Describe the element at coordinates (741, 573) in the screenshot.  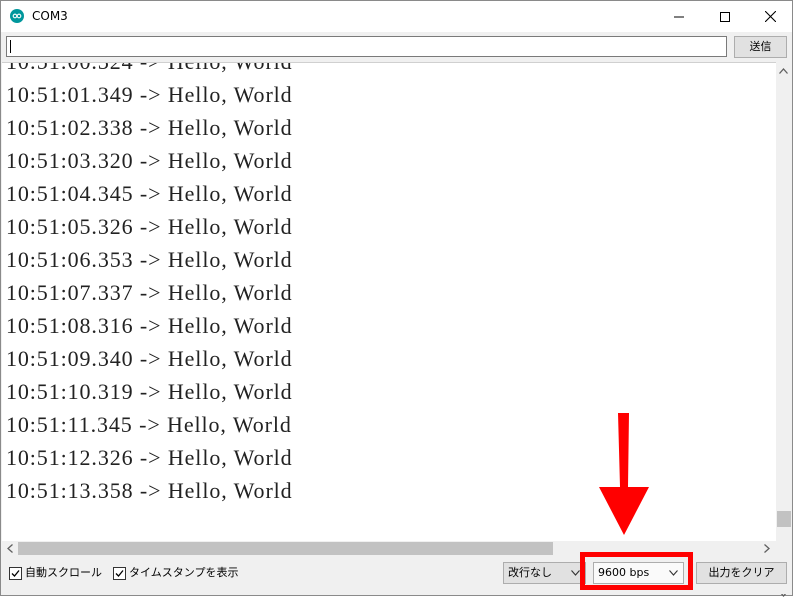
I see `clear-output-button: 出力をクリア` at that location.